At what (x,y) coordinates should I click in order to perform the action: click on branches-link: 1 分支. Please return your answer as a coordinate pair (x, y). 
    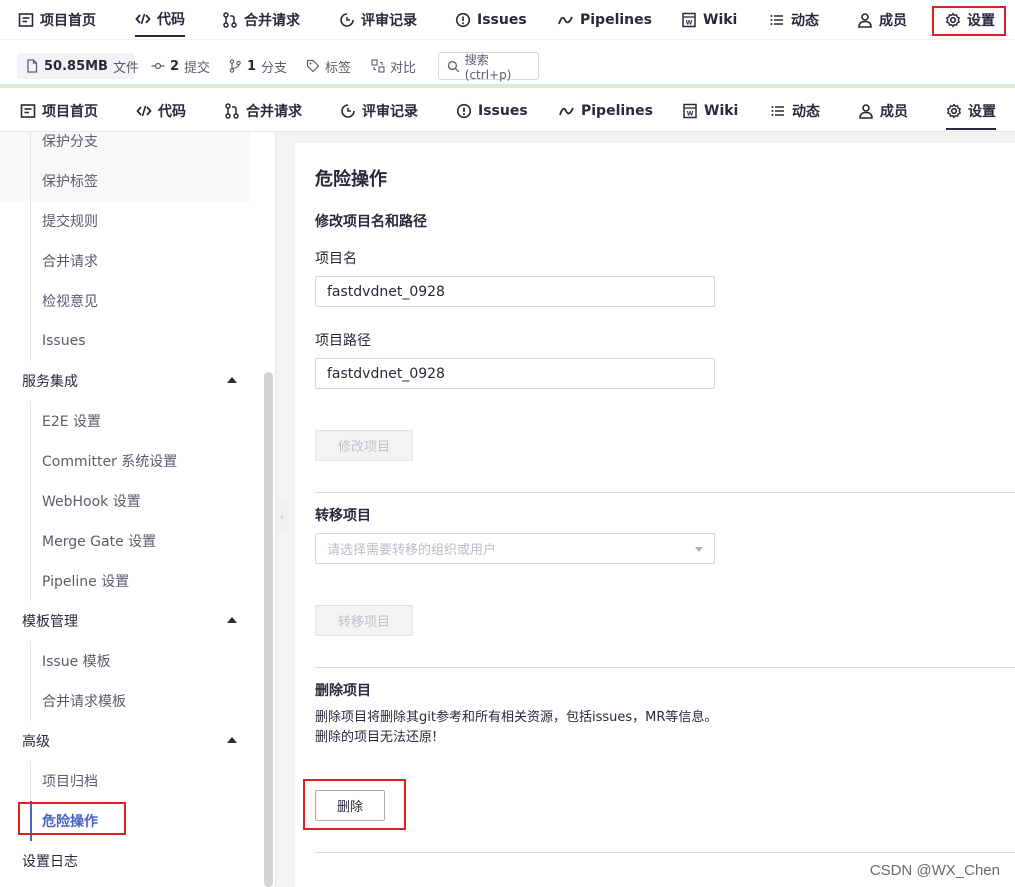
    Looking at the image, I should click on (257, 66).